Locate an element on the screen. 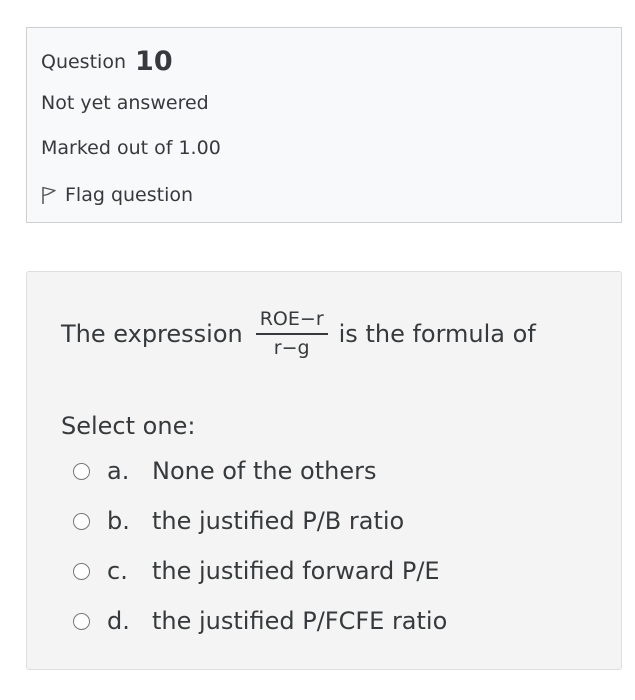 The image size is (635, 700). option-letter: c. is located at coordinates (117, 571).